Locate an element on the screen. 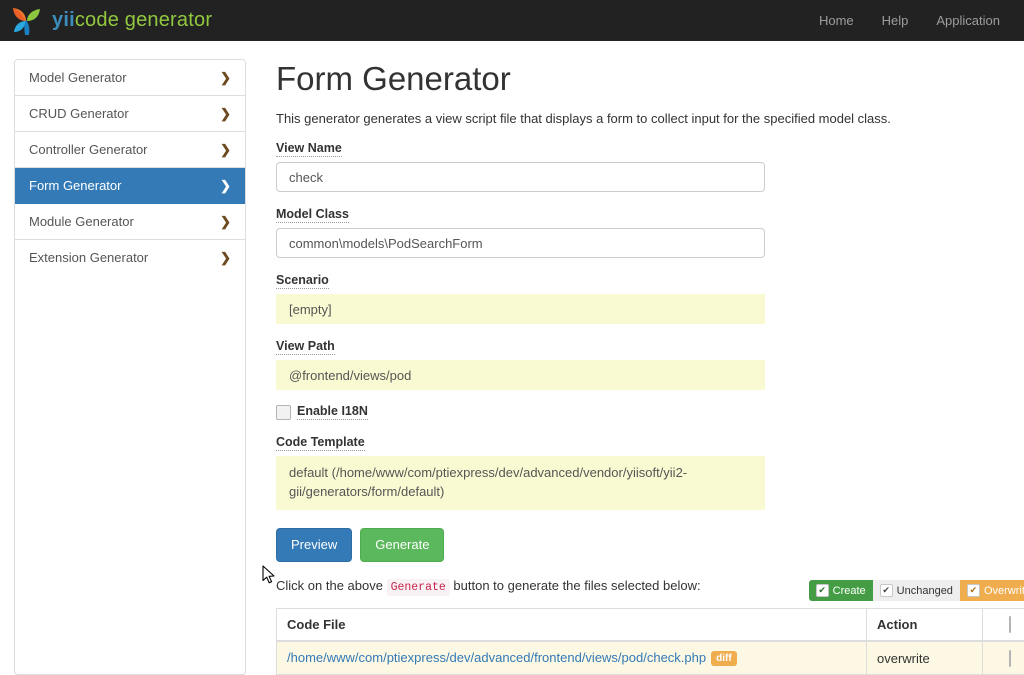 This screenshot has width=1024, height=675. legend-label-create: Create is located at coordinates (849, 591).